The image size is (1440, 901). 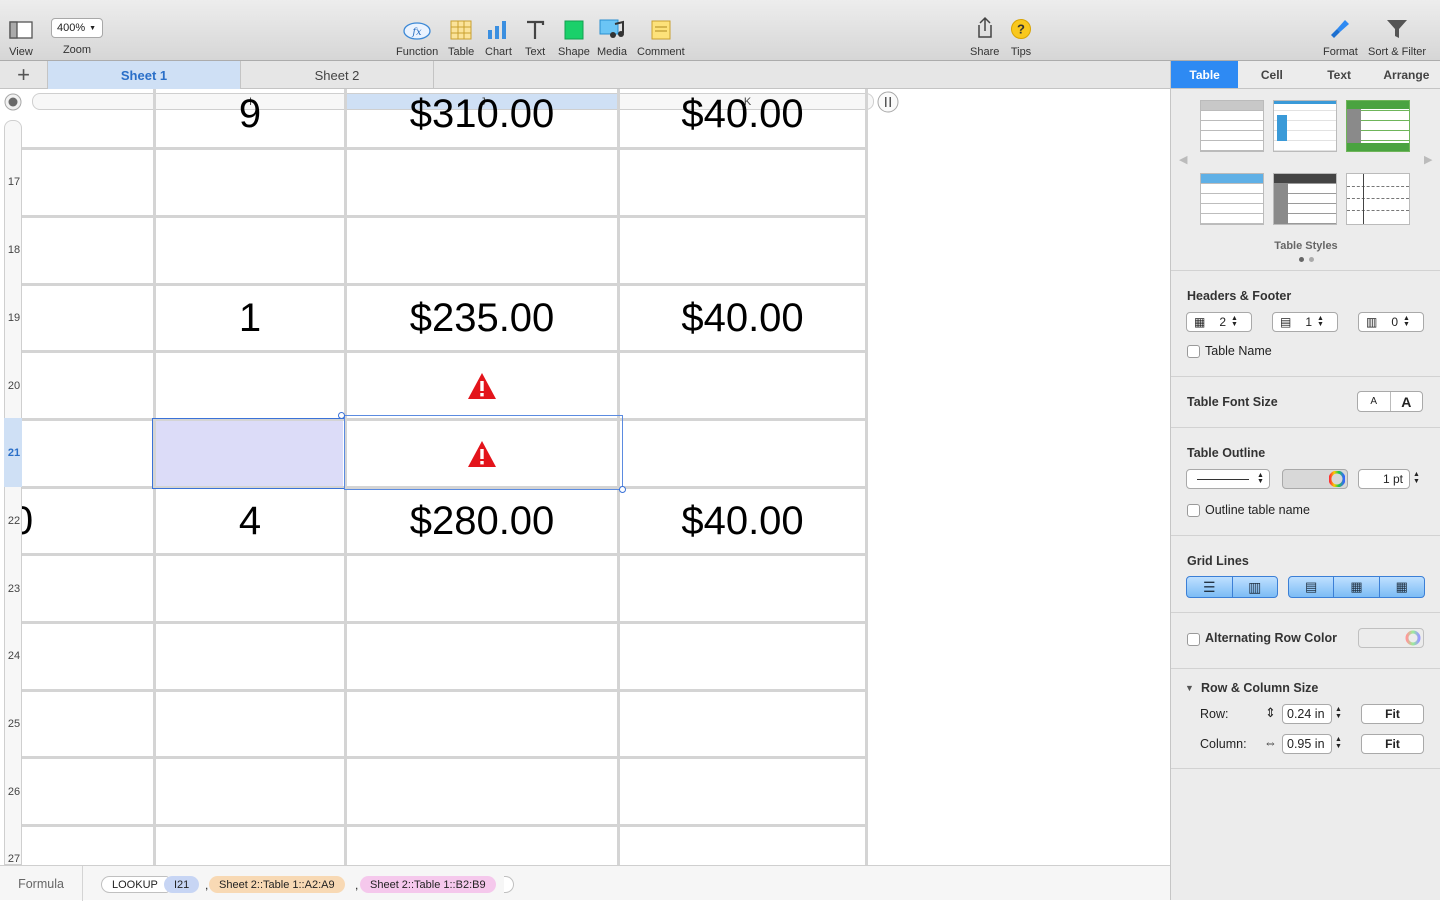 I want to click on outline-color-well, so click(x=1315, y=479).